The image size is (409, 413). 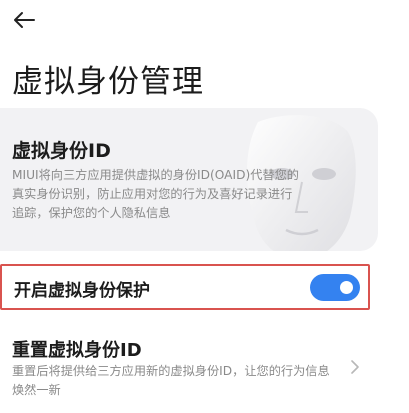 What do you see at coordinates (108, 82) in the screenshot?
I see `page-title: 虚拟身份管理` at bounding box center [108, 82].